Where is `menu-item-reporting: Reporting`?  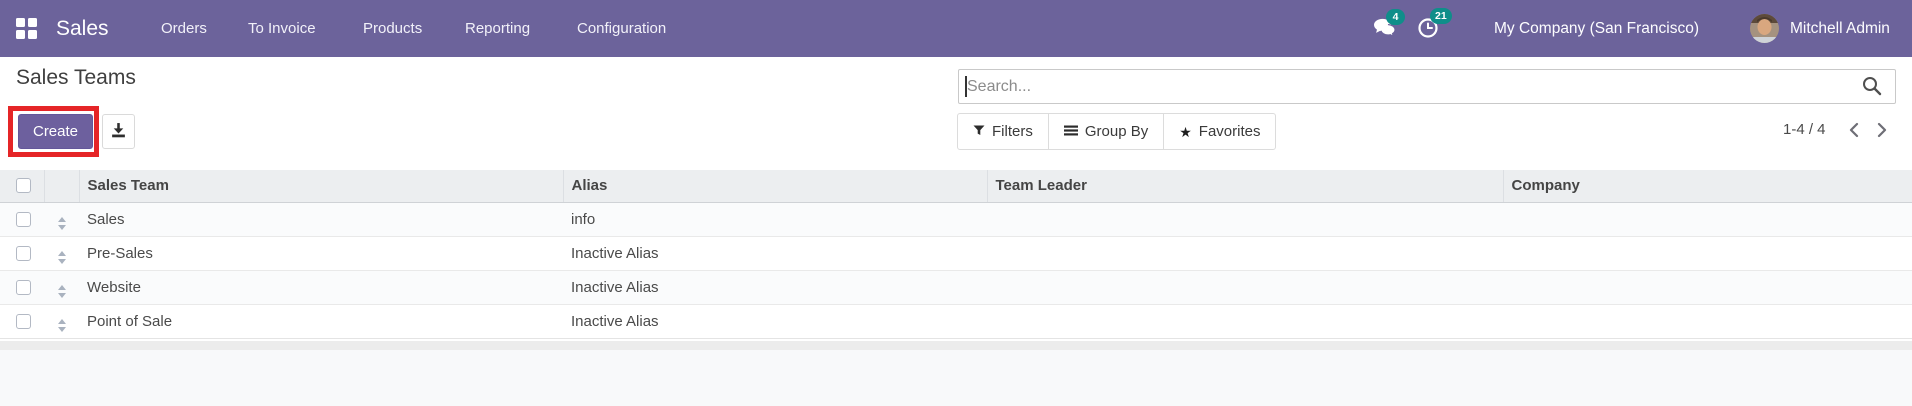
menu-item-reporting: Reporting is located at coordinates (497, 28).